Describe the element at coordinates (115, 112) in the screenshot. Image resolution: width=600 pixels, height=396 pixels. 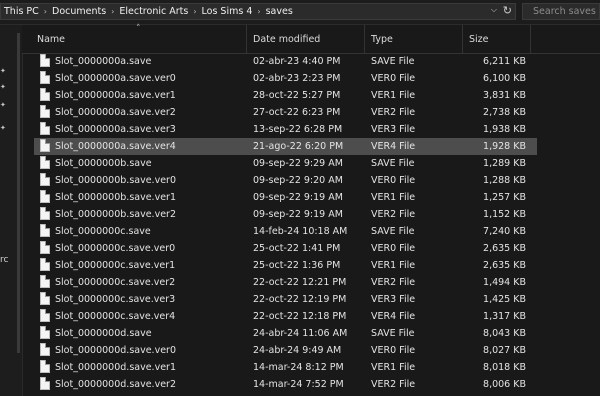
I see `file-name: Slot_0000000a.save.ver2` at that location.